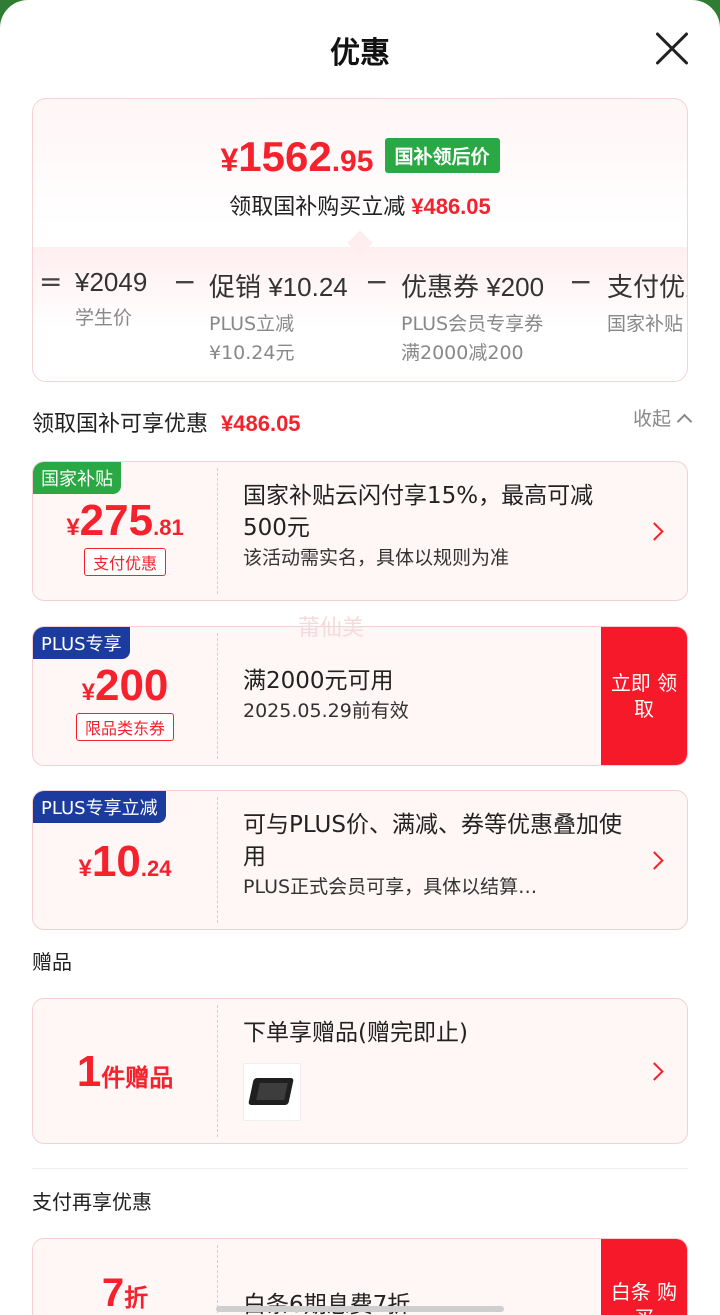 The image size is (720, 1315). What do you see at coordinates (442, 155) in the screenshot?
I see `price-tag: 国补领后价` at bounding box center [442, 155].